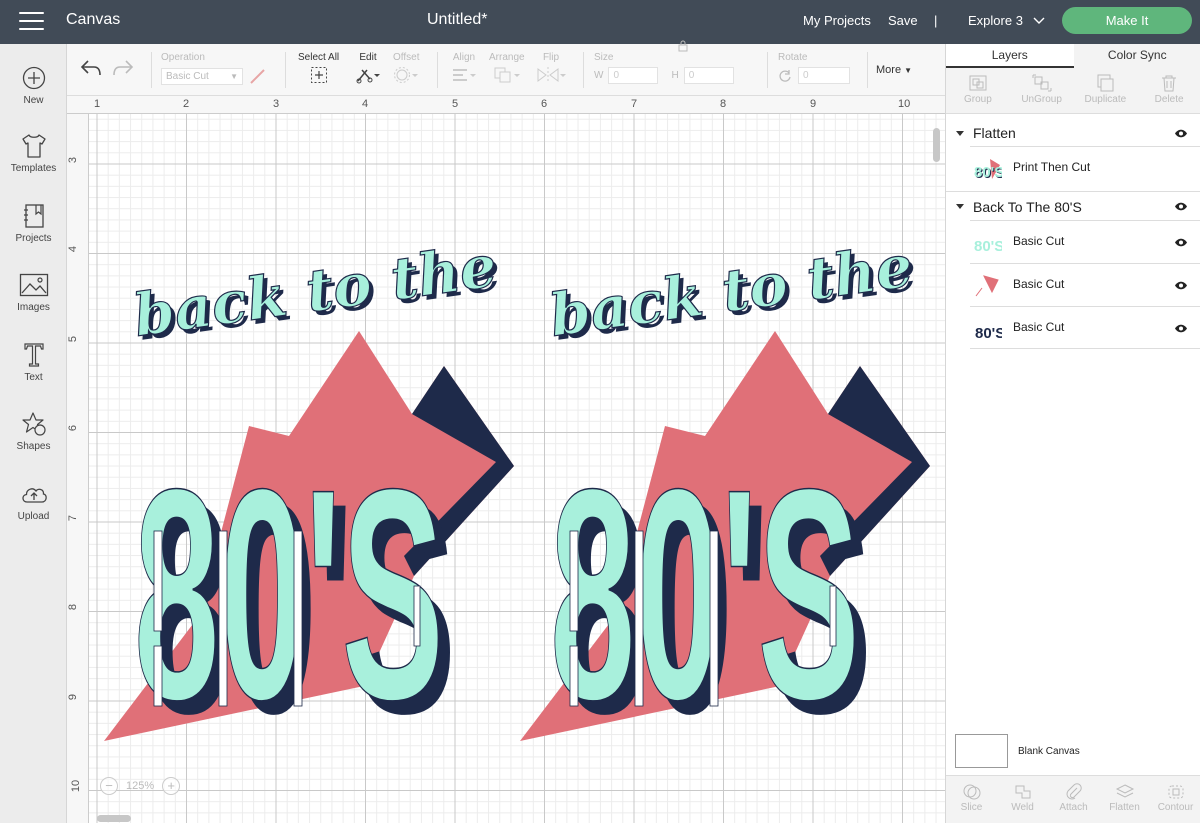 Image resolution: width=1200 pixels, height=823 pixels. I want to click on notebook-icon, so click(33, 216).